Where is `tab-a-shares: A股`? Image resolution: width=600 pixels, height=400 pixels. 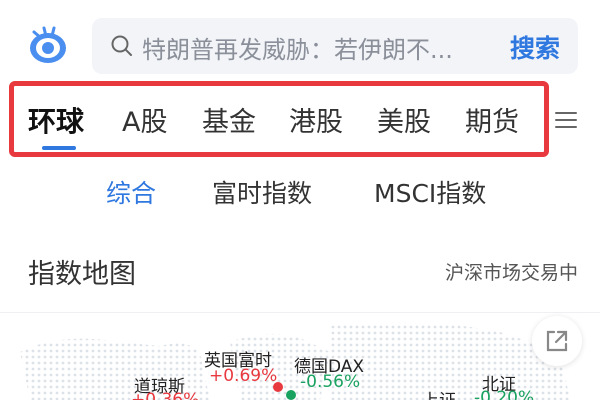 tab-a-shares: A股 is located at coordinates (144, 119).